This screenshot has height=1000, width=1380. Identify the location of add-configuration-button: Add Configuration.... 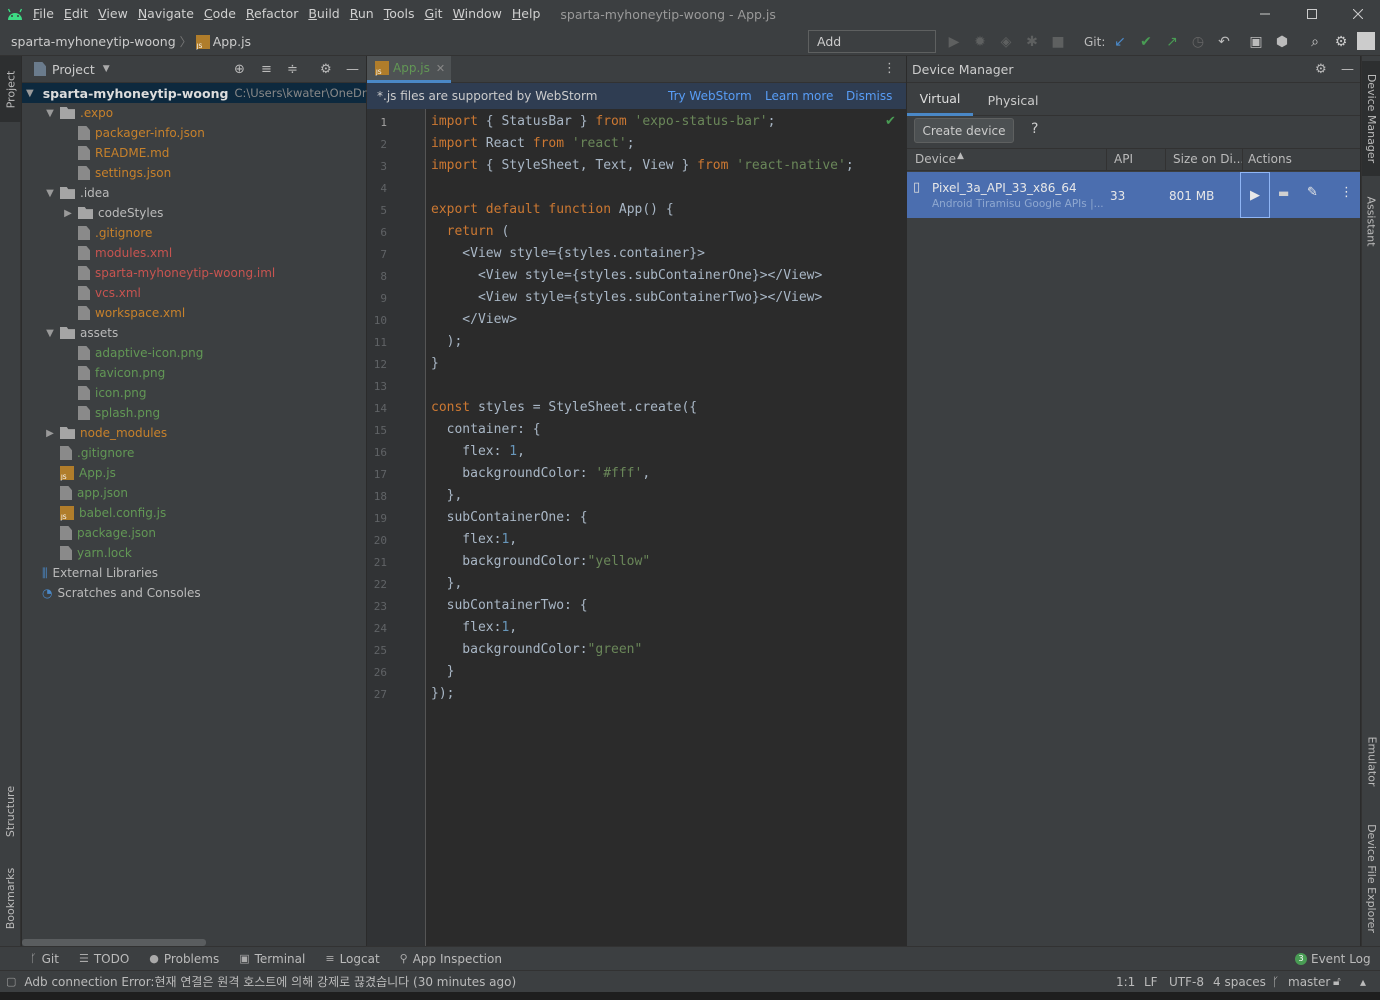
(872, 50).